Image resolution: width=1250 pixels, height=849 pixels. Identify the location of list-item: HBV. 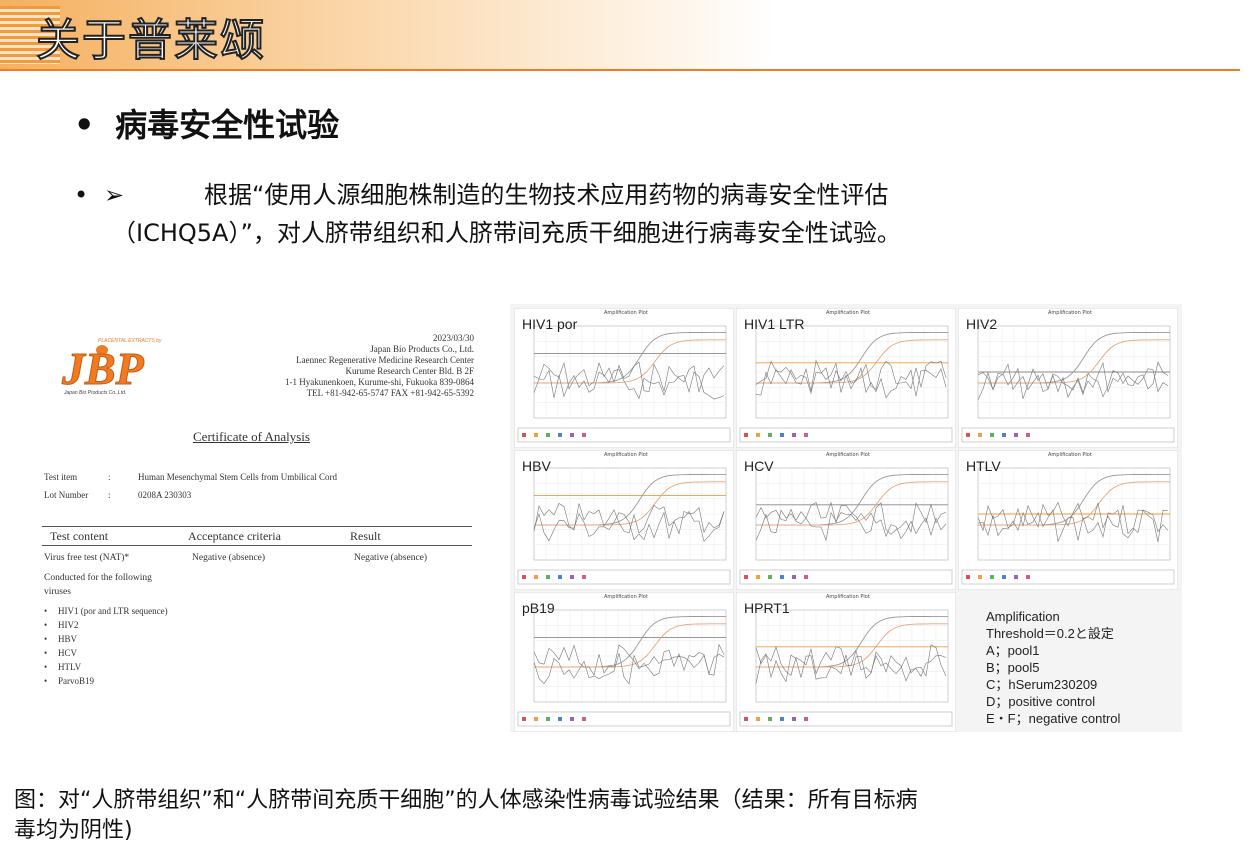
(106, 639).